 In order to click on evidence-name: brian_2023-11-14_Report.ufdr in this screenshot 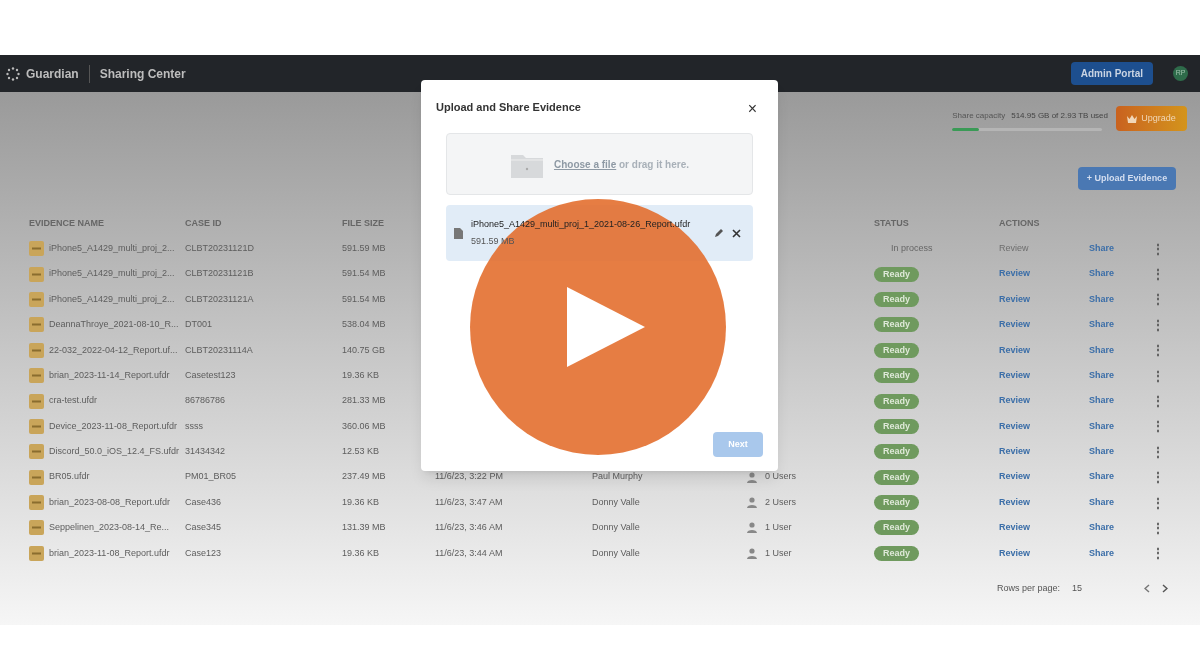, I will do `click(109, 375)`.